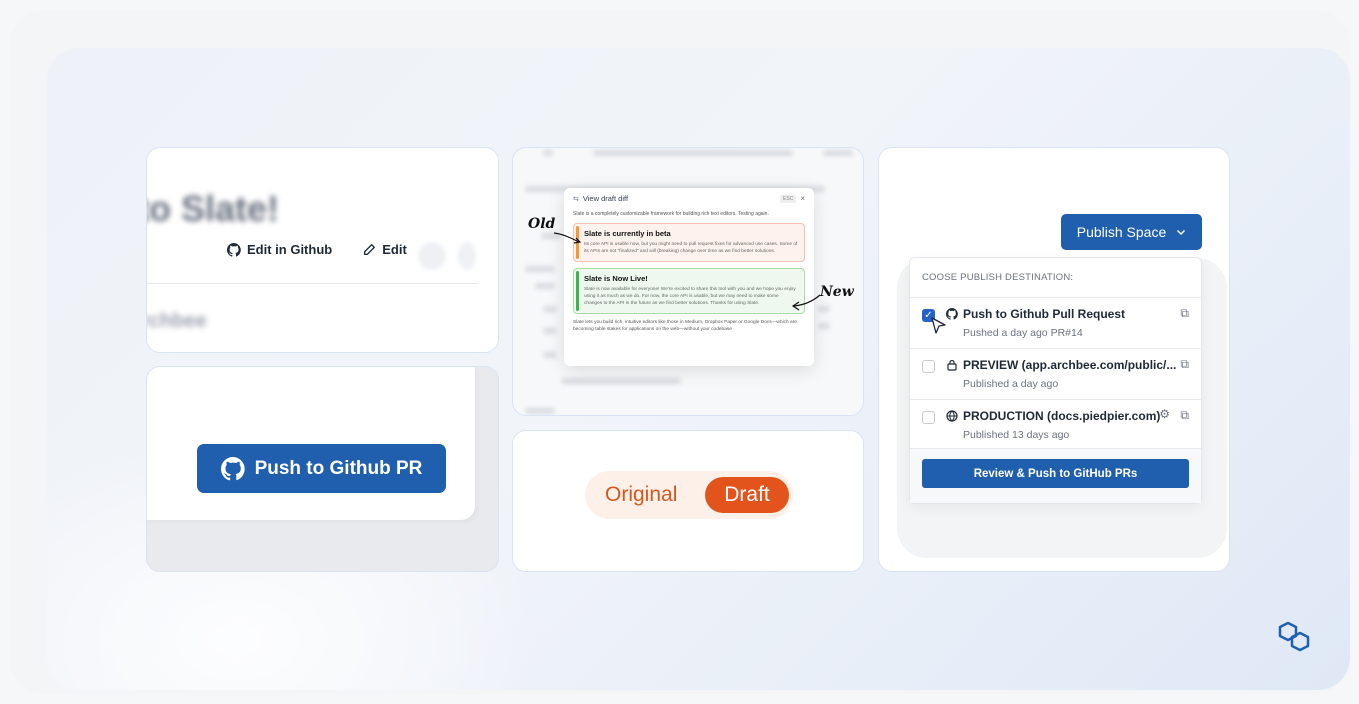 This screenshot has height=704, width=1359. Describe the element at coordinates (938, 325) in the screenshot. I see `mouse-cursor-icon` at that location.